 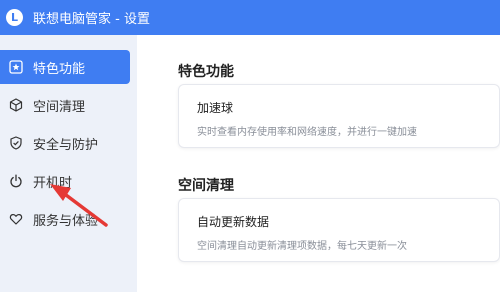 What do you see at coordinates (16, 67) in the screenshot?
I see `star-icon` at bounding box center [16, 67].